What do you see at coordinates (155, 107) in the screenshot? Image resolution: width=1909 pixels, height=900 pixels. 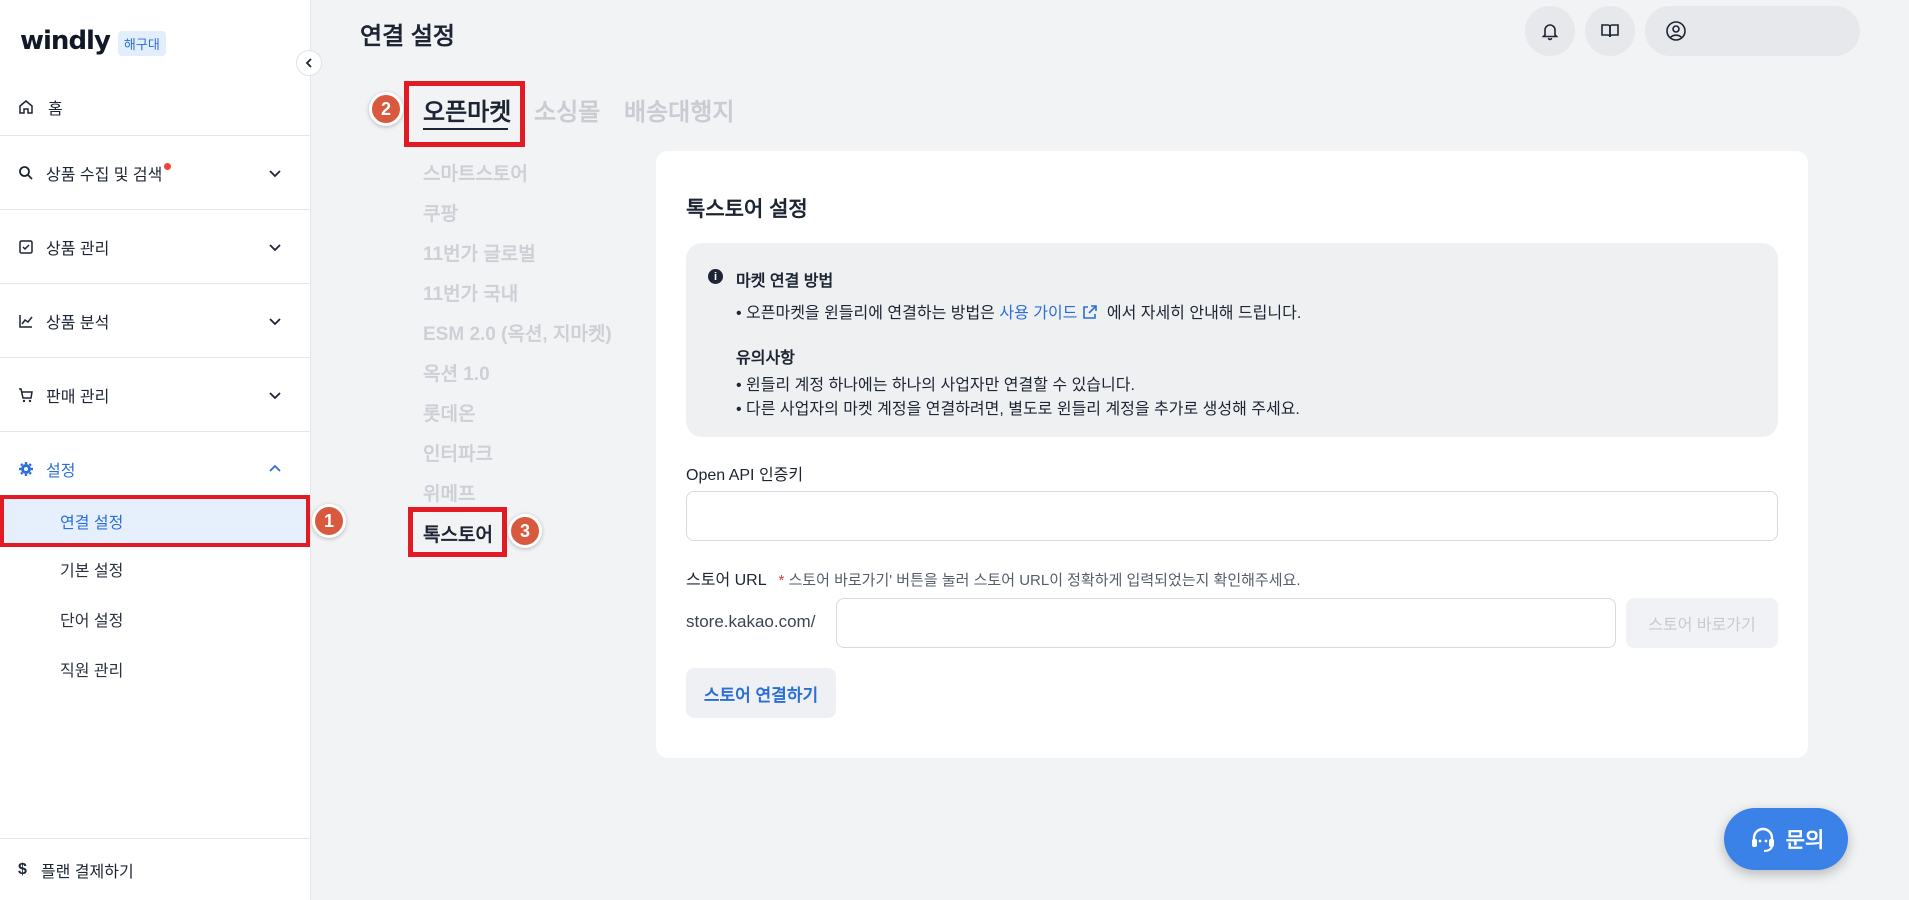 I see `sidebar-item-home: 홈` at bounding box center [155, 107].